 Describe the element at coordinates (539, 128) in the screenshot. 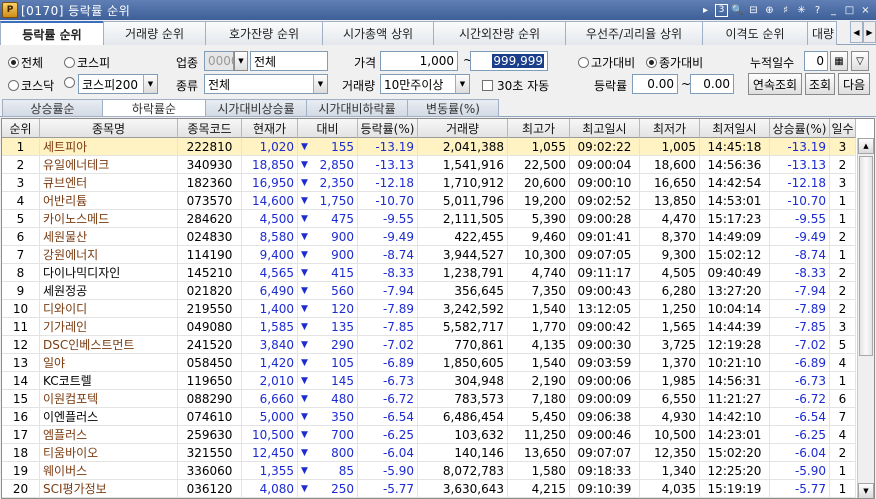

I see `header-high: 최고가` at that location.